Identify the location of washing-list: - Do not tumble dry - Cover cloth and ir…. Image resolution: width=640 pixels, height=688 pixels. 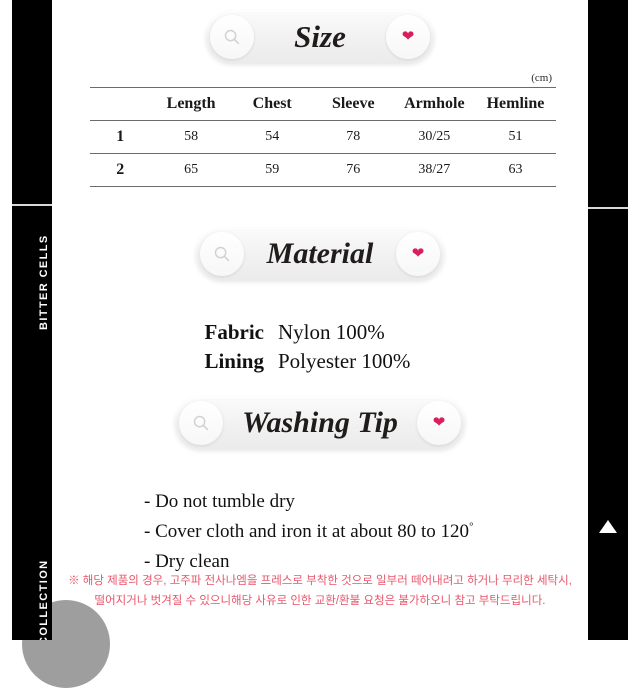
(320, 532).